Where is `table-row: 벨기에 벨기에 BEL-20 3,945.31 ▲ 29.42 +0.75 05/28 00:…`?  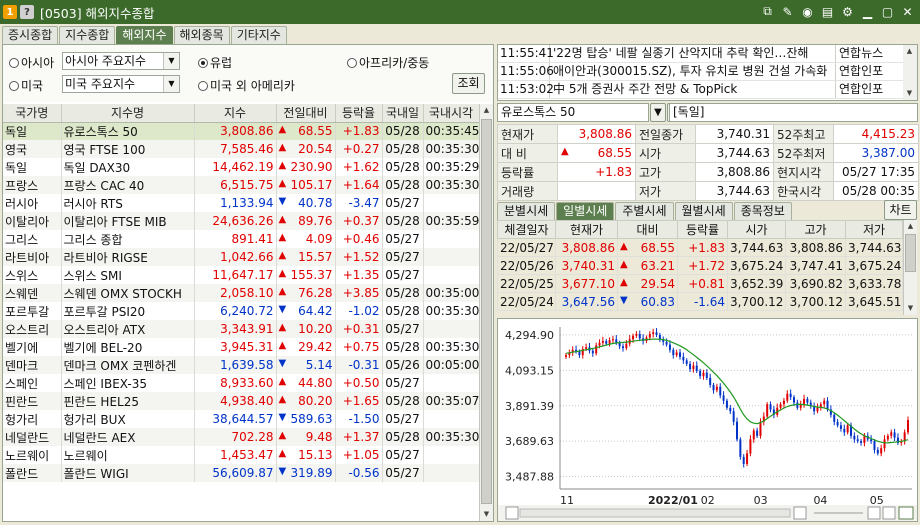
table-row: 벨기에 벨기에 BEL-20 3,945.31 ▲ 29.42 +0.75 05/28 00:… is located at coordinates (241, 347).